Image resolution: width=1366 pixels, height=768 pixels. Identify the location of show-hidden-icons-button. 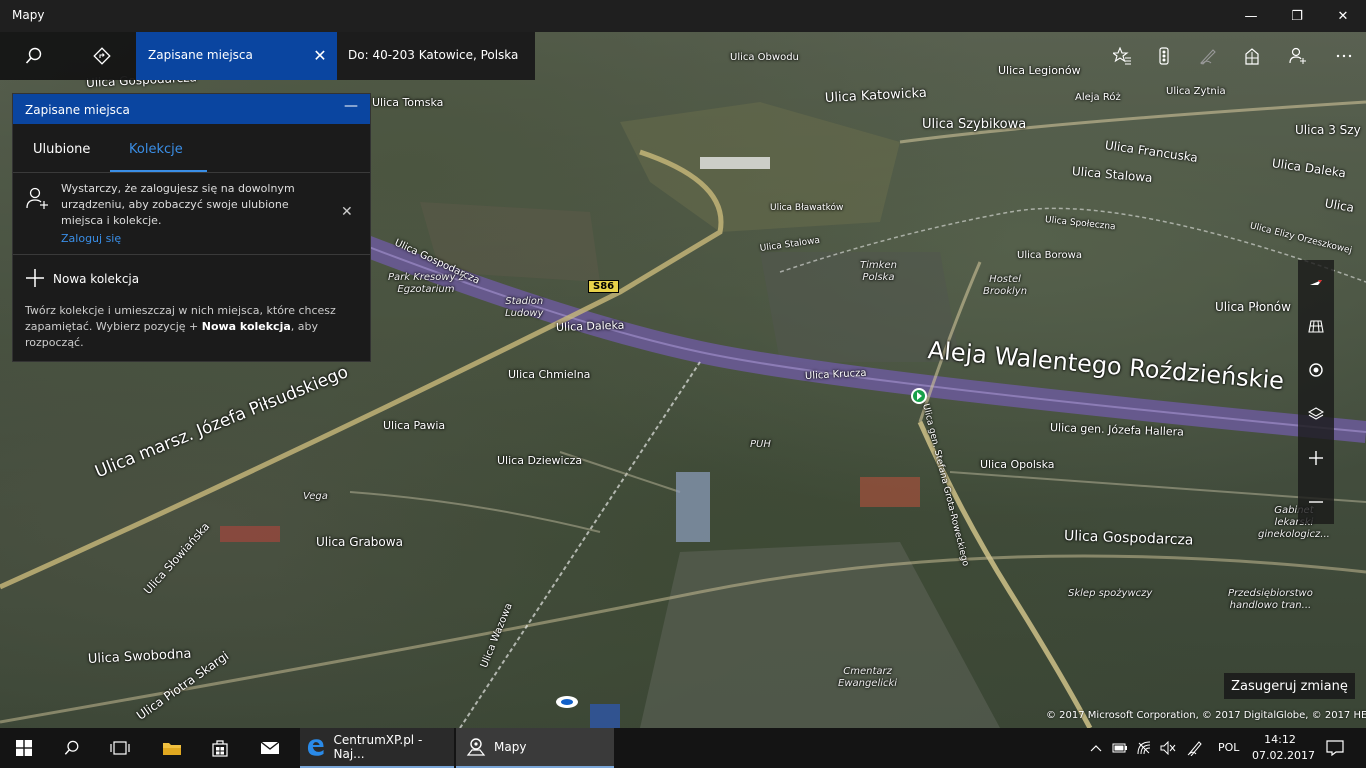
(1096, 748).